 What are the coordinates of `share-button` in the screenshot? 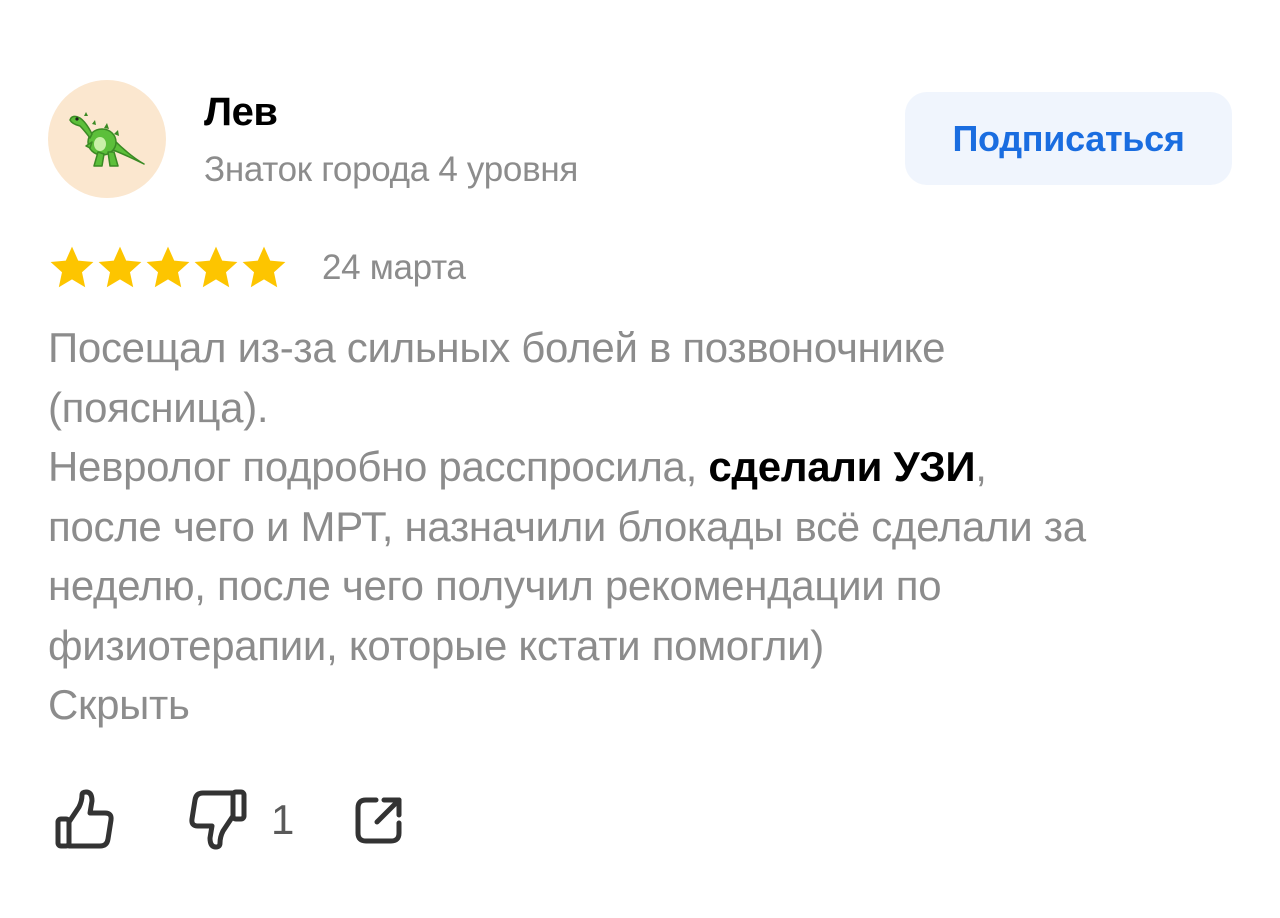 It's located at (379, 820).